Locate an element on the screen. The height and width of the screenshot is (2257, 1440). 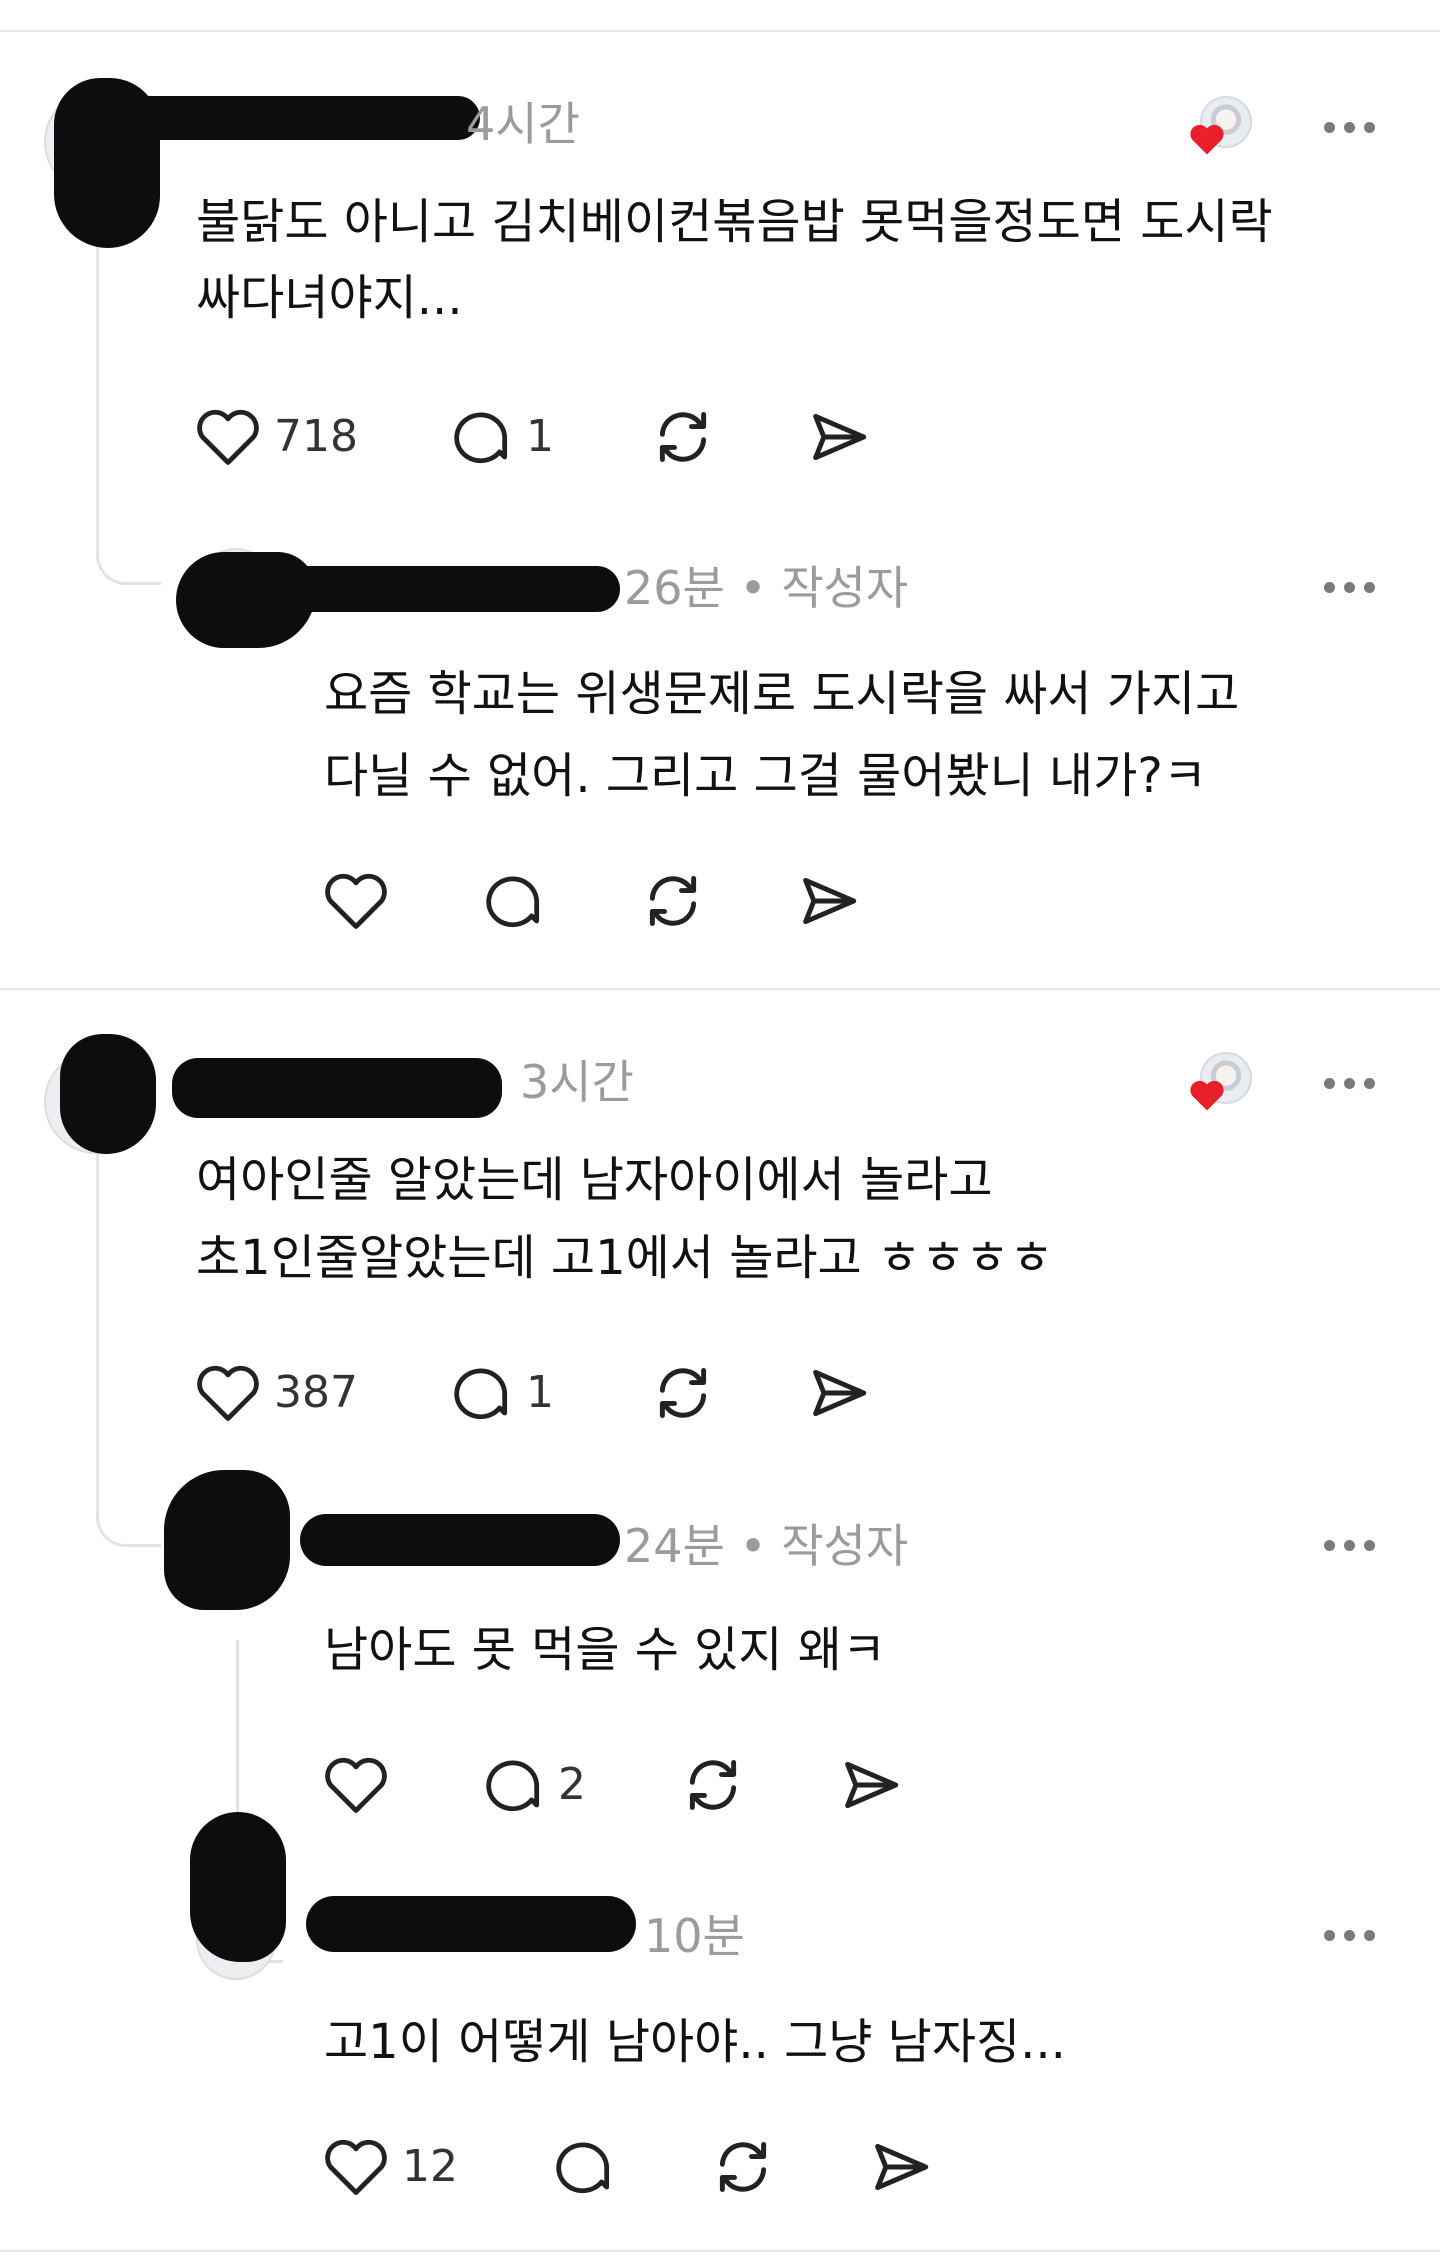
comment-time: 24분 • 작성자 is located at coordinates (766, 1546).